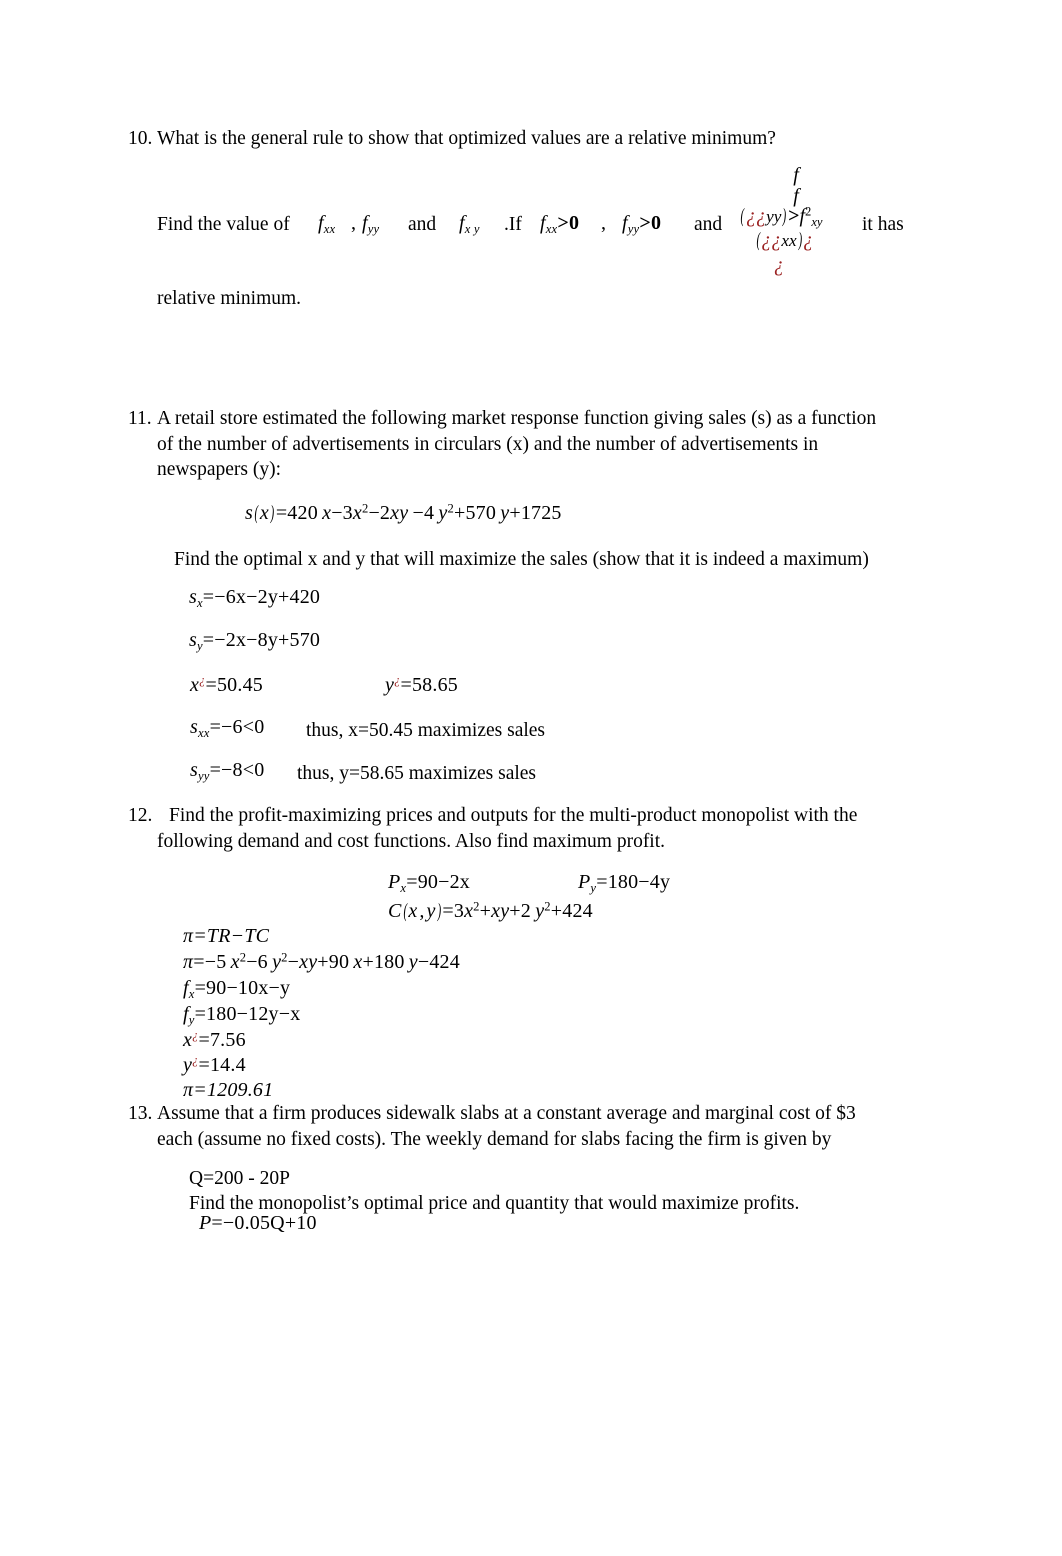 The width and height of the screenshot is (1062, 1556). What do you see at coordinates (195, 685) in the screenshot?
I see `q11-x-optimum-base: x` at bounding box center [195, 685].